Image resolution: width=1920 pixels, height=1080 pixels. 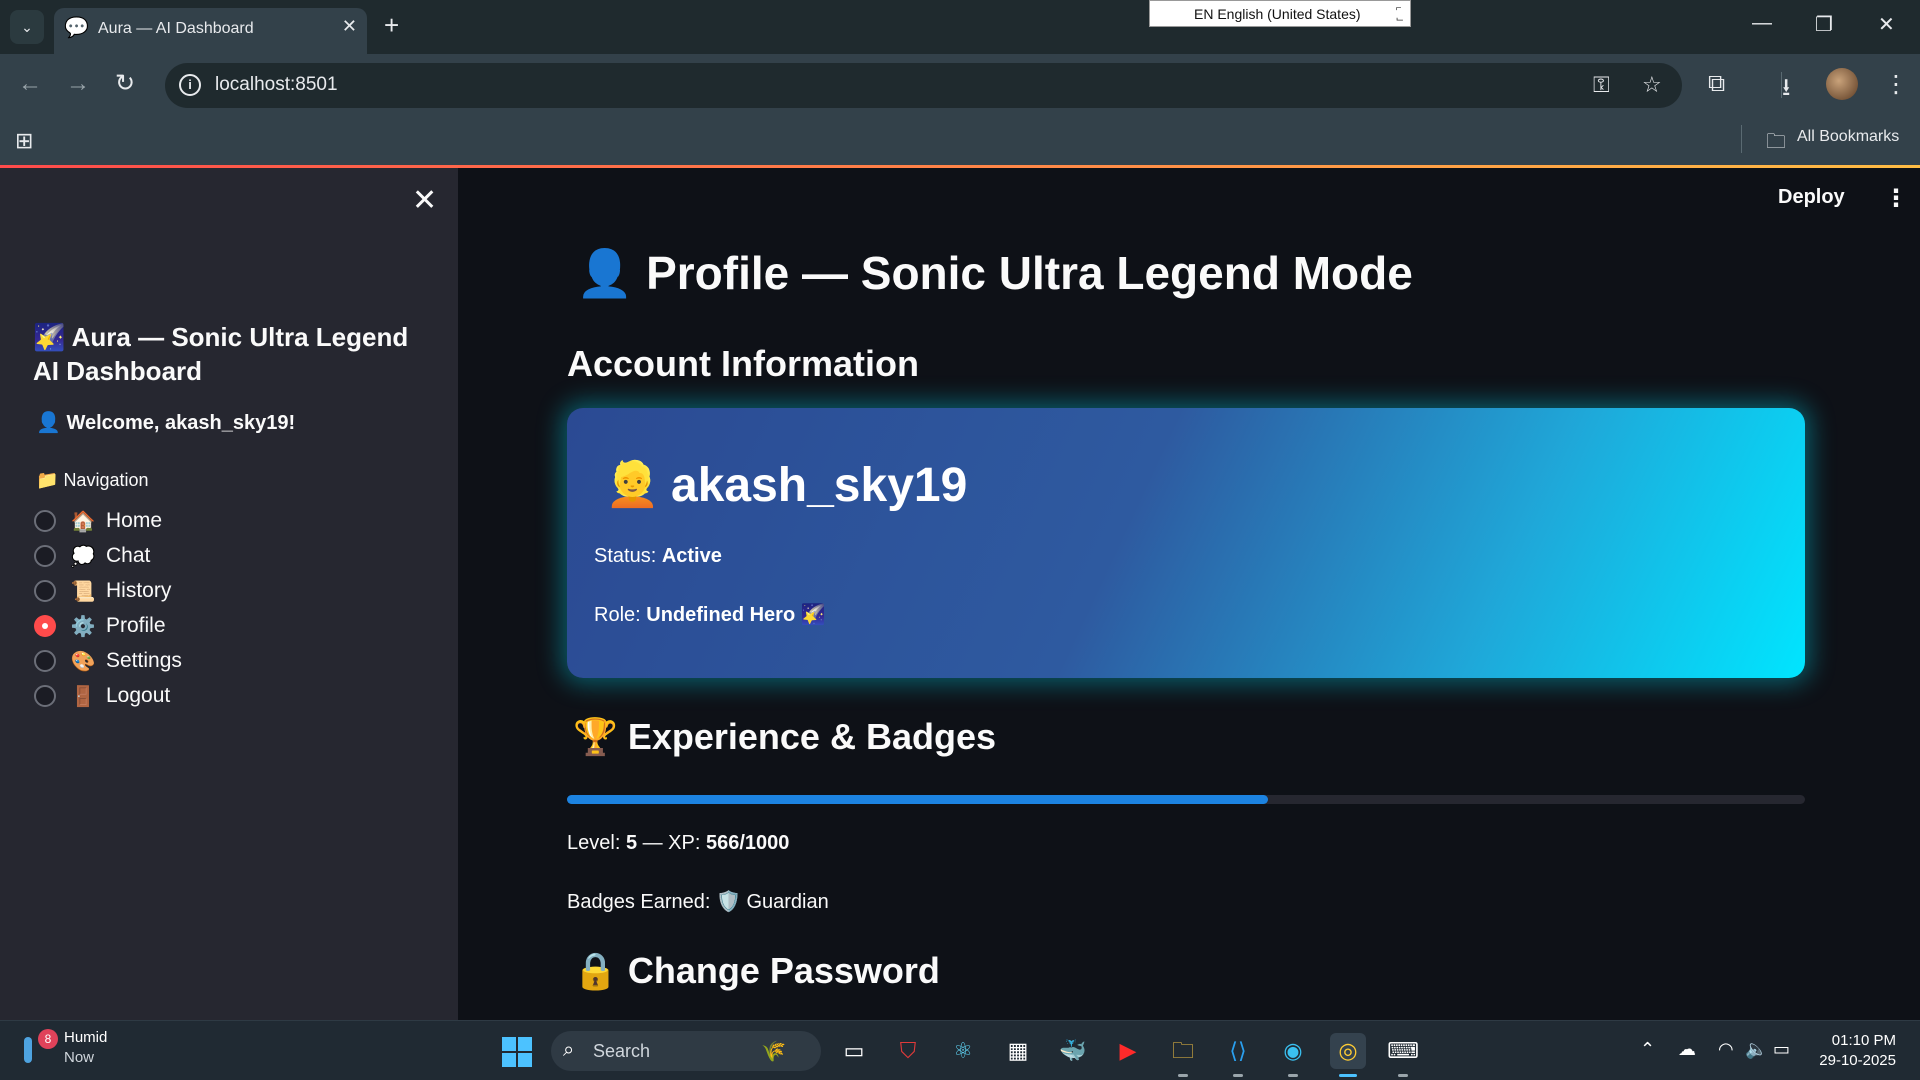 What do you see at coordinates (1399, 14) in the screenshot?
I see `ime-expand-icon: ⌐ ⌙` at bounding box center [1399, 14].